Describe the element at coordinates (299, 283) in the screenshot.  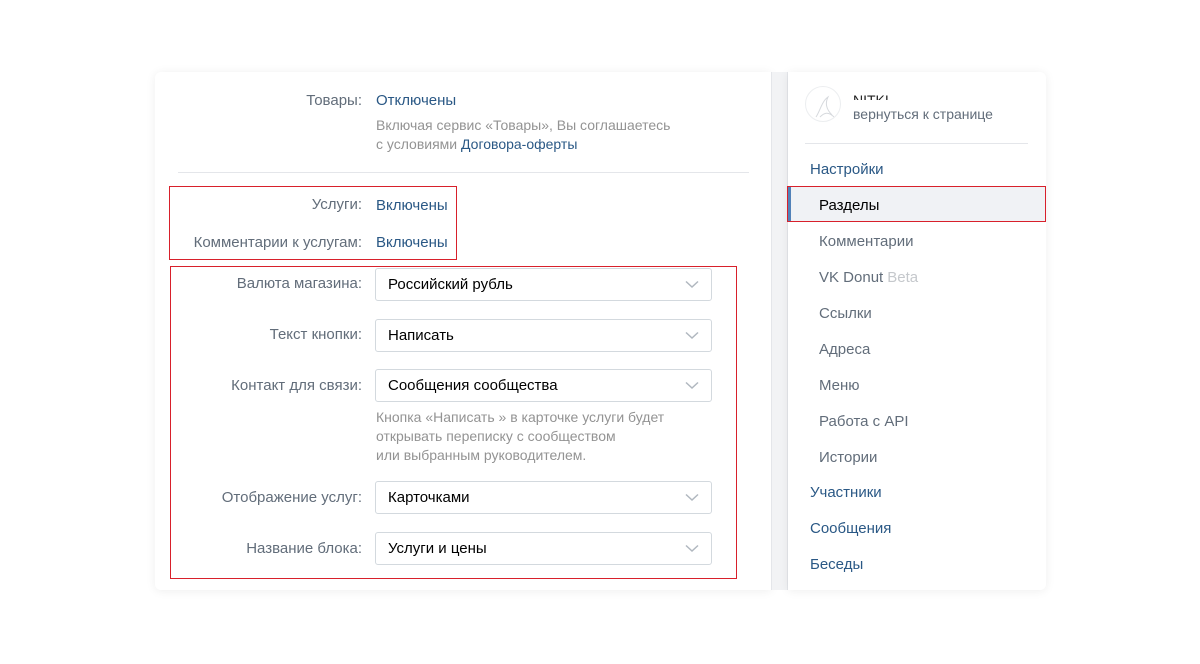
I see `currency-label: Валюта магазина:` at that location.